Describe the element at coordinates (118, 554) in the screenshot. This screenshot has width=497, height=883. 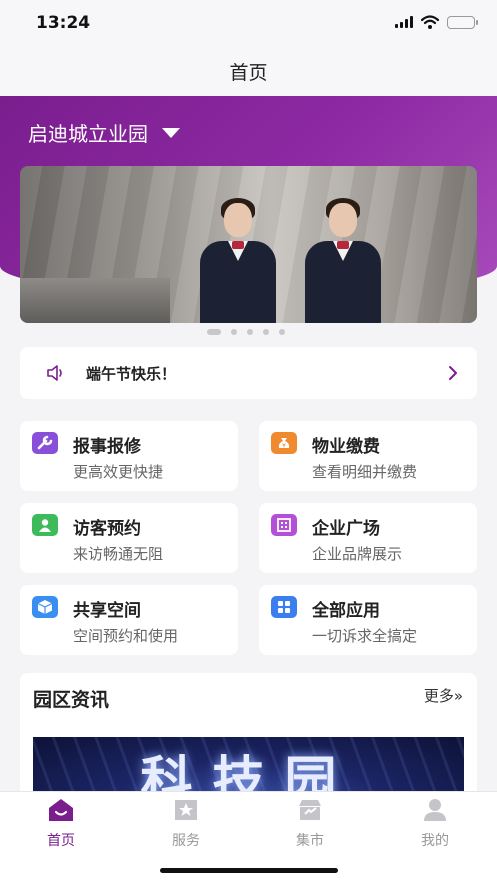
I see `tile-subtitle: 来访畅通无阻` at that location.